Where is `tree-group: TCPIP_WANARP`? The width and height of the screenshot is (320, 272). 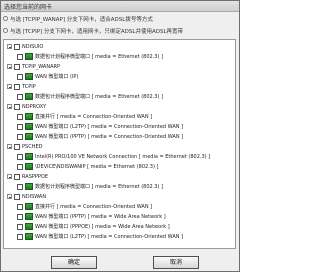 tree-group: TCPIP_WANARP is located at coordinates (33, 66).